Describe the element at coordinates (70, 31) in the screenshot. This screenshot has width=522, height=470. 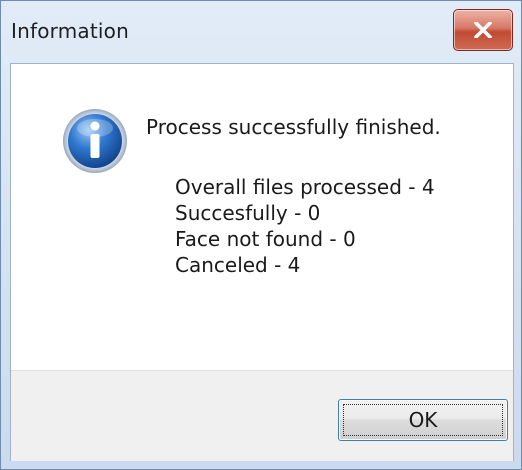
I see `window-title: Information` at that location.